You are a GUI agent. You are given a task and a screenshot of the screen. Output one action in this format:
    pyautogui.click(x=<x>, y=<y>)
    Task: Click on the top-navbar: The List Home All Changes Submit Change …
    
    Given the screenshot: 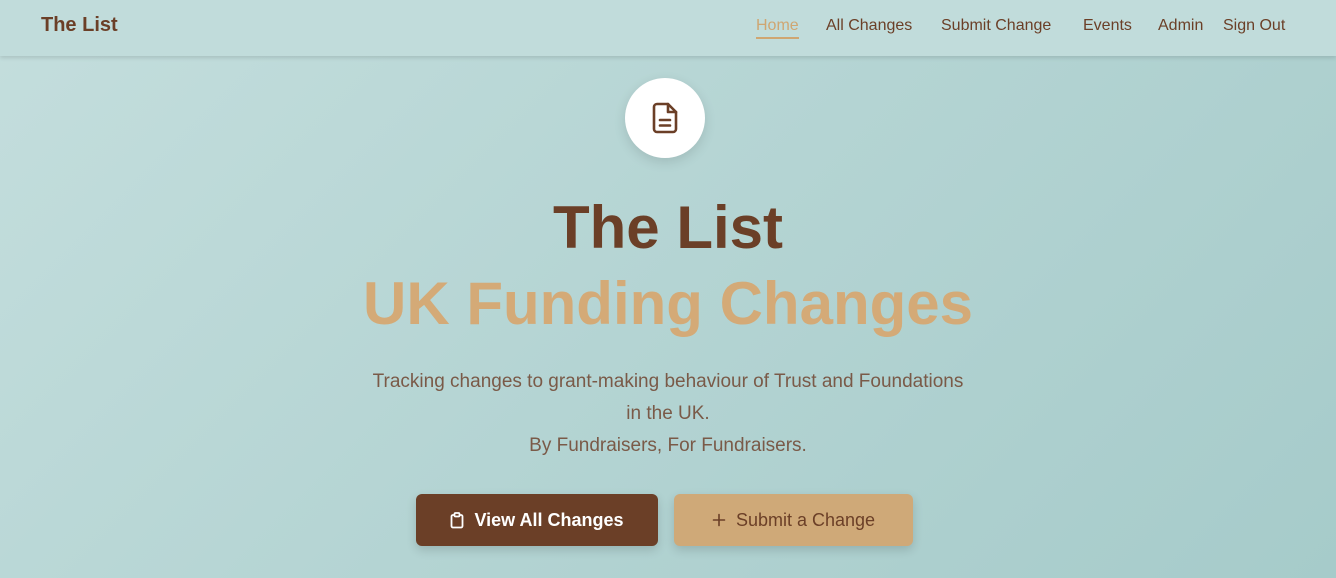 What is the action you would take?
    pyautogui.click(x=668, y=28)
    